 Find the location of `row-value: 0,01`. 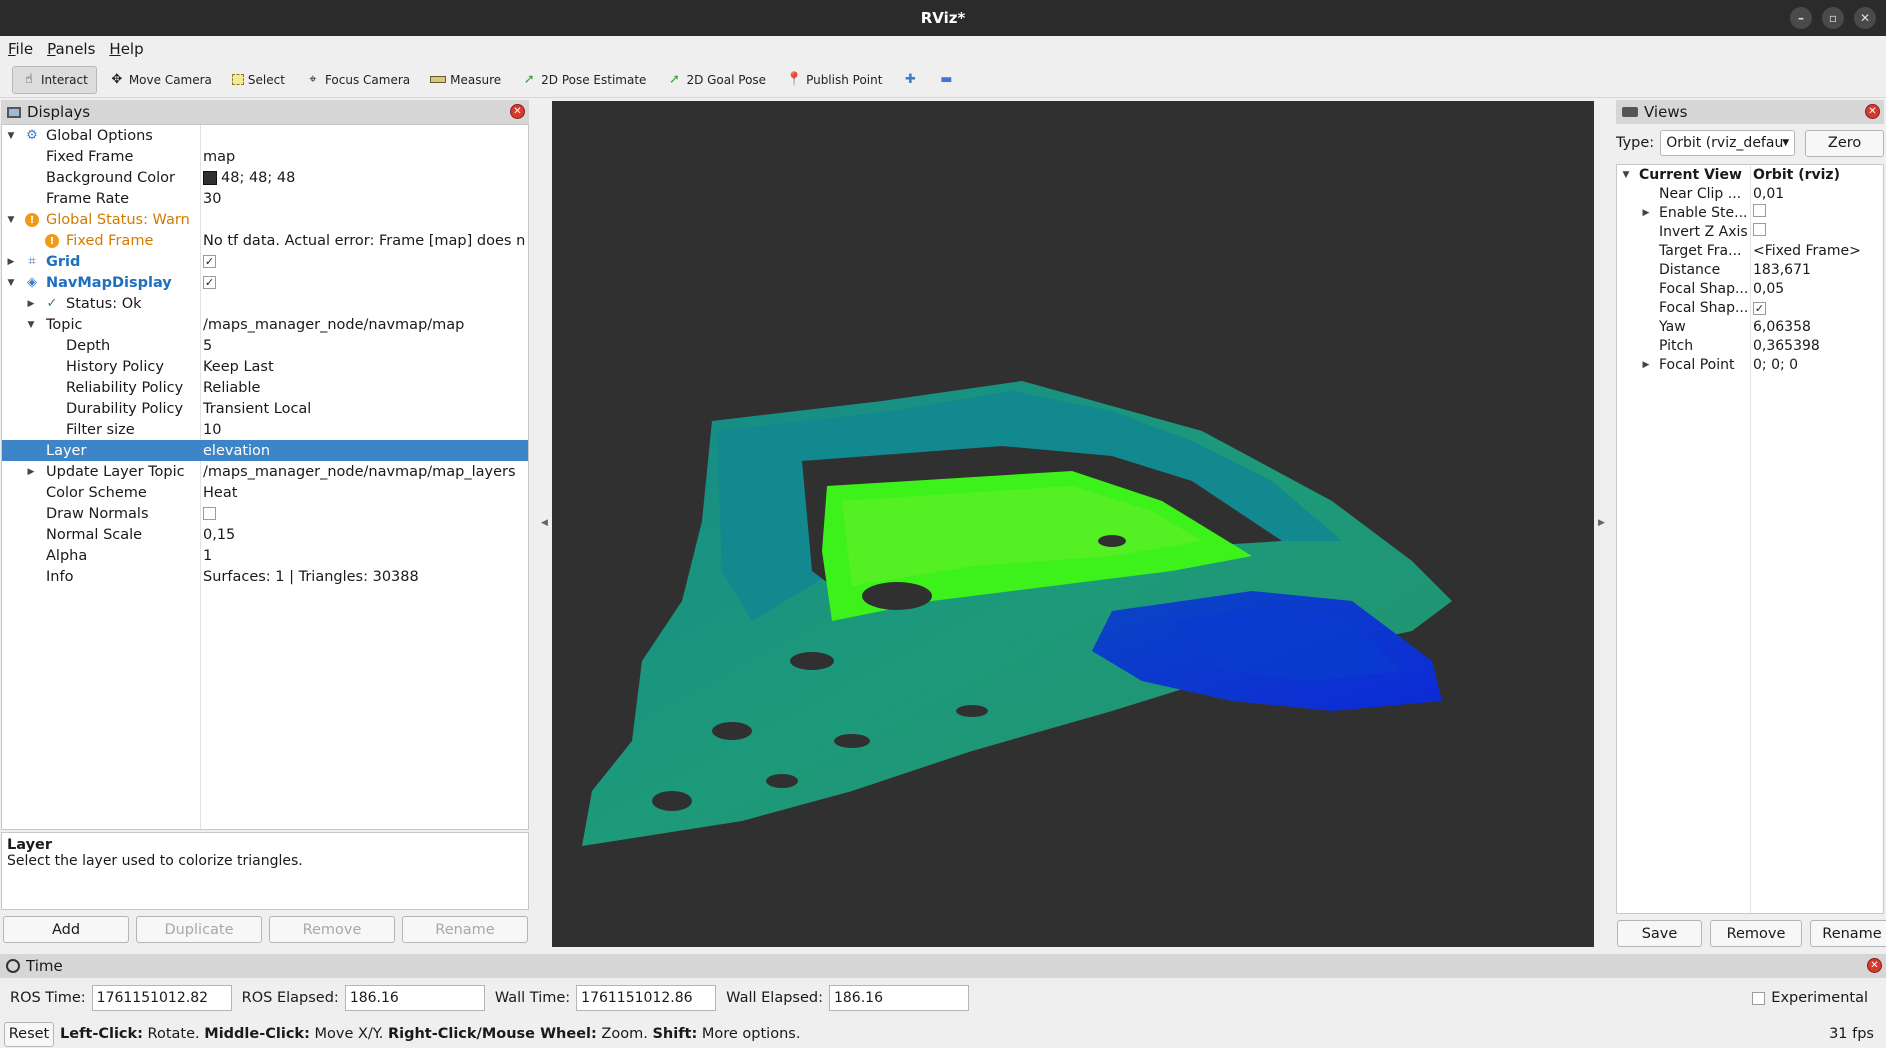

row-value: 0,01 is located at coordinates (1768, 194).